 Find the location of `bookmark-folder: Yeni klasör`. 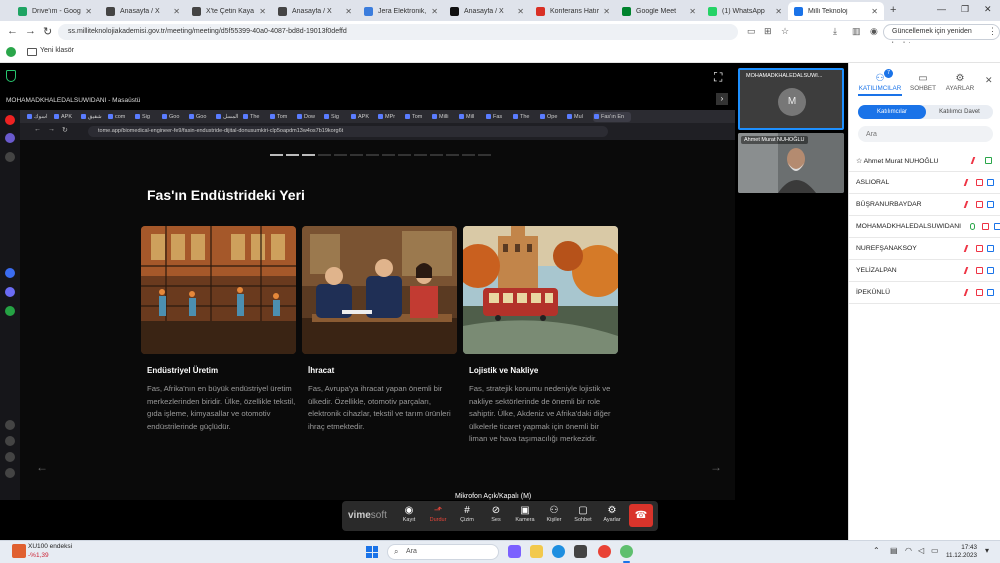

bookmark-folder: Yeni klasör is located at coordinates (57, 50).